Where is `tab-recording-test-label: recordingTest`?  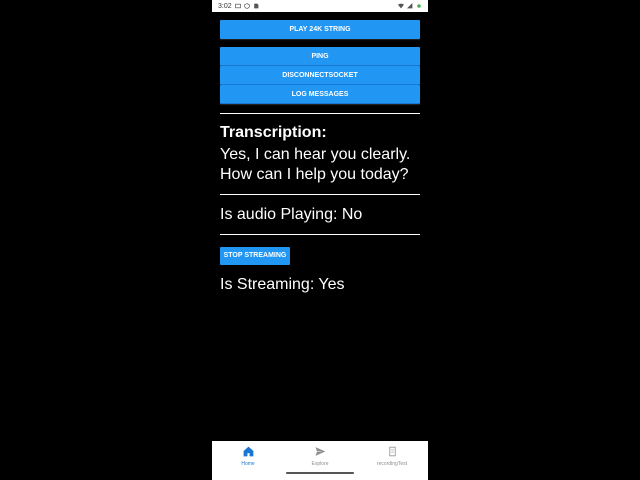
tab-recording-test-label: recordingTest is located at coordinates (391, 464).